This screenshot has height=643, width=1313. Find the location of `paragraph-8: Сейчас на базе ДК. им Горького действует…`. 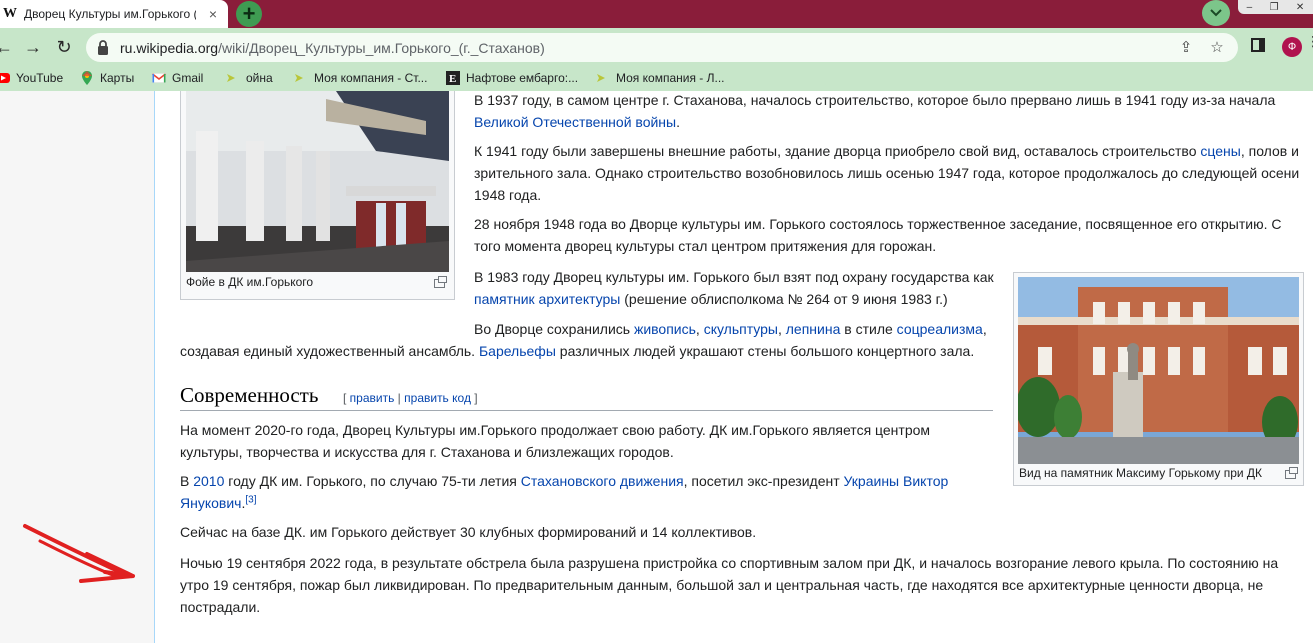

paragraph-8: Сейчас на базе ДК. им Горького действует… is located at coordinates (468, 532).